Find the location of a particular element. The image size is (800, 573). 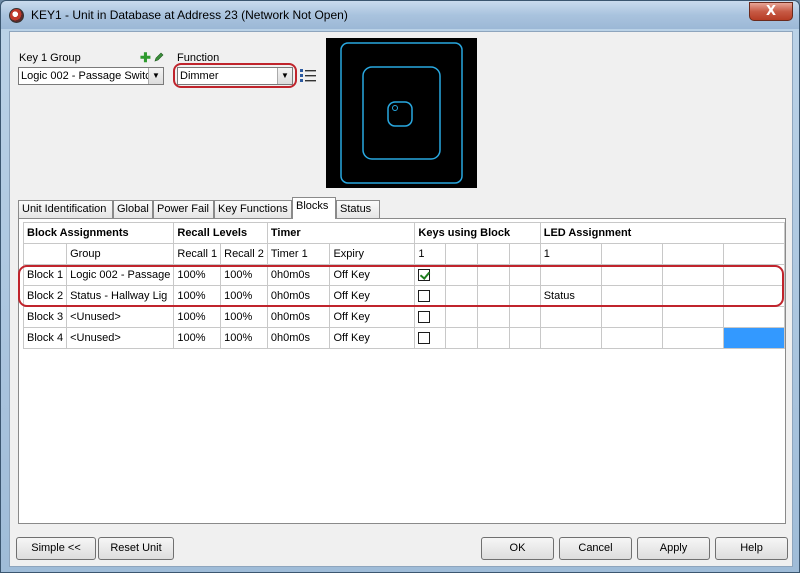

block-name-cell: Block 4 is located at coordinates (45, 338).